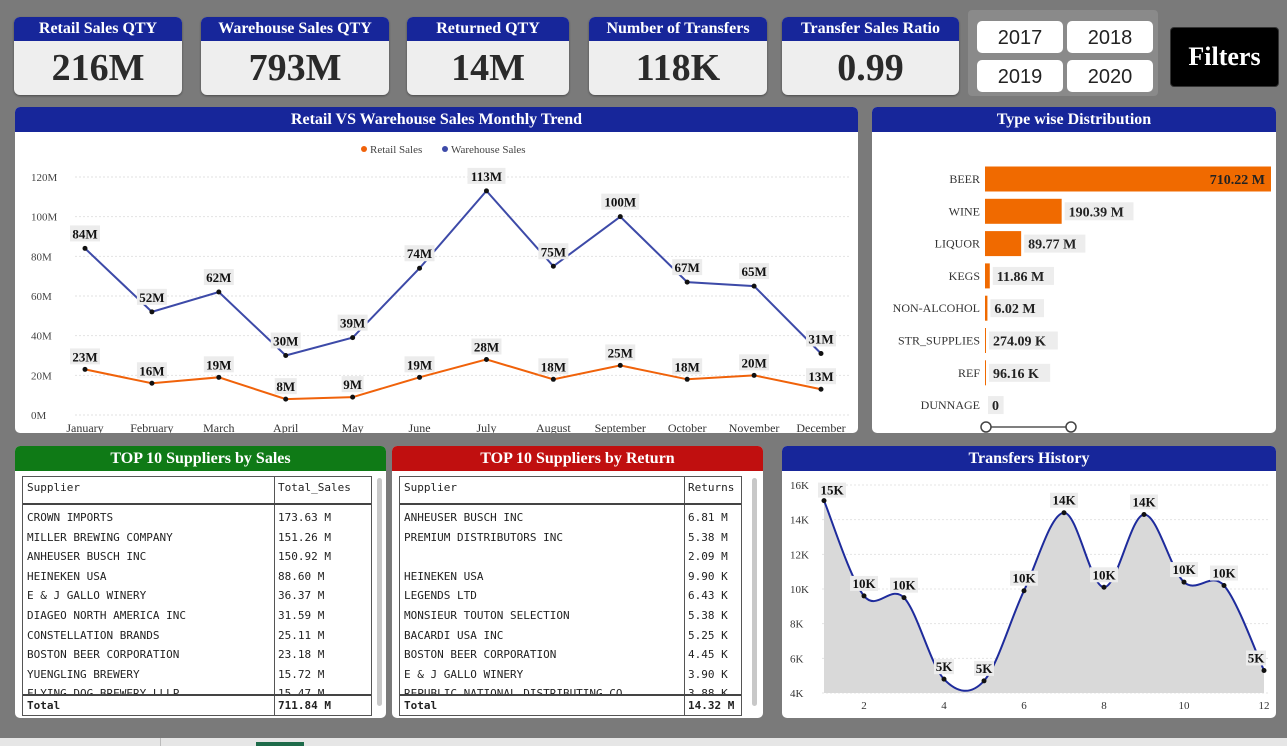 Image resolution: width=1287 pixels, height=746 pixels. What do you see at coordinates (553, 251) in the screenshot?
I see `warehouse-data-label: 75M` at bounding box center [553, 251].